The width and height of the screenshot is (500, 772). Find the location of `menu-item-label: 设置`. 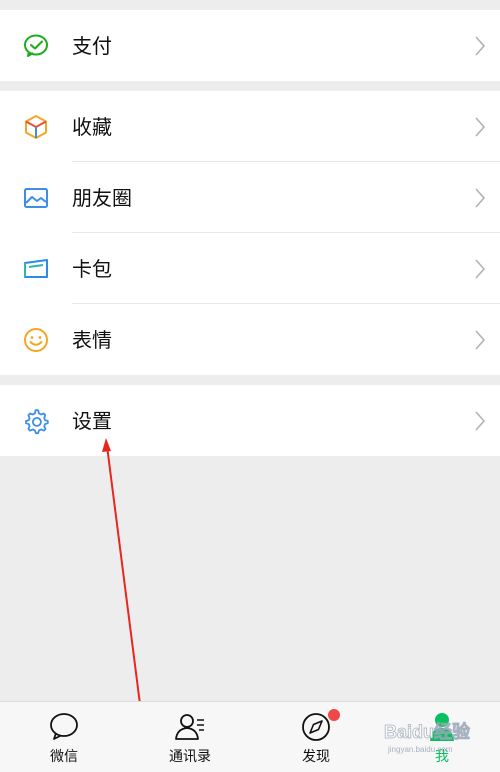

menu-item-label: 设置 is located at coordinates (92, 420).